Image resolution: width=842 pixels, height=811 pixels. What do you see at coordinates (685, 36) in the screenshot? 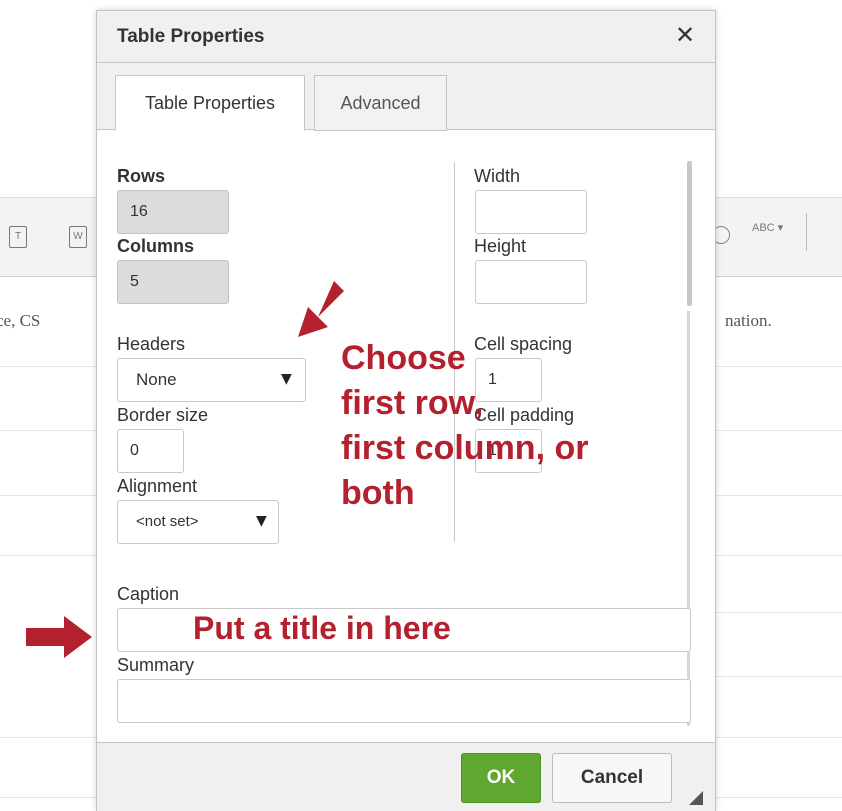
I see `close-icon: ✕` at bounding box center [685, 36].